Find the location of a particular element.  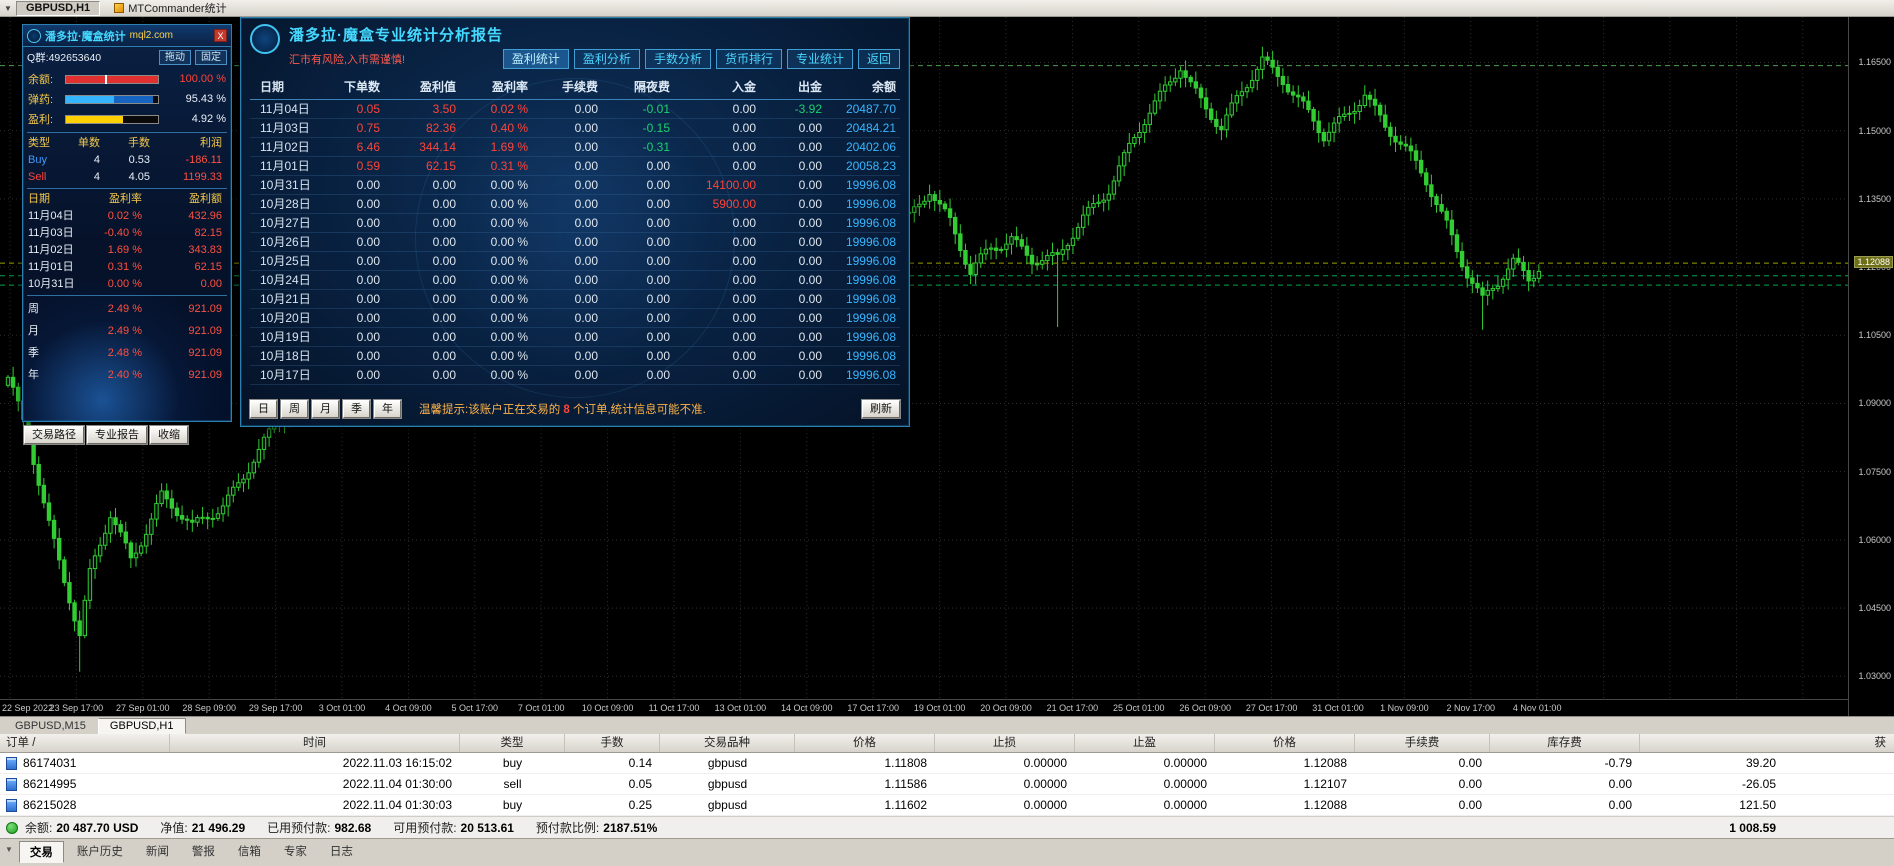

current-price-tag: 1.12088 is located at coordinates (1873, 262).